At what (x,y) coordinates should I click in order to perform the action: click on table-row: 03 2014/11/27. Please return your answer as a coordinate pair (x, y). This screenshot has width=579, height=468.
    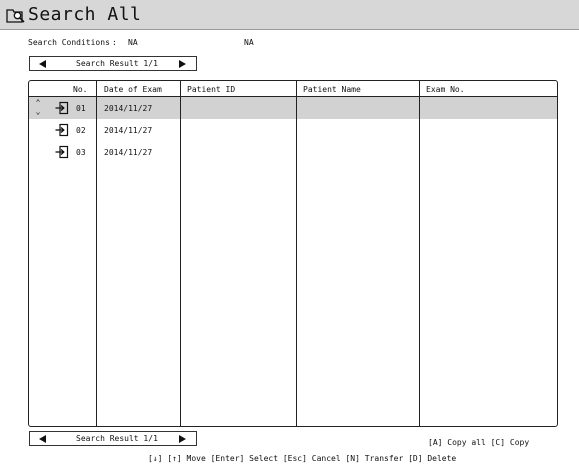
    Looking at the image, I should click on (293, 152).